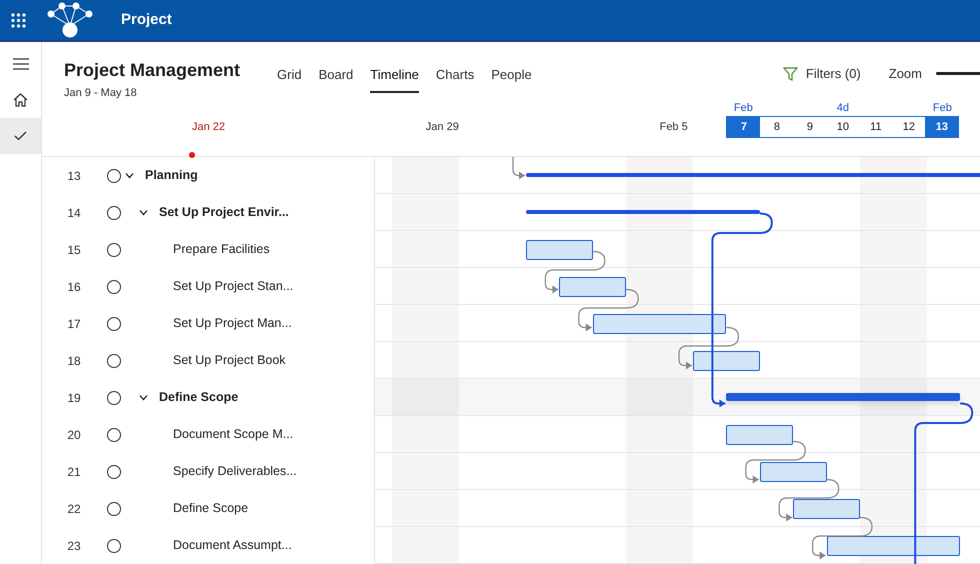 The image size is (980, 564). What do you see at coordinates (394, 78) in the screenshot?
I see `view-tab: Timeline` at bounding box center [394, 78].